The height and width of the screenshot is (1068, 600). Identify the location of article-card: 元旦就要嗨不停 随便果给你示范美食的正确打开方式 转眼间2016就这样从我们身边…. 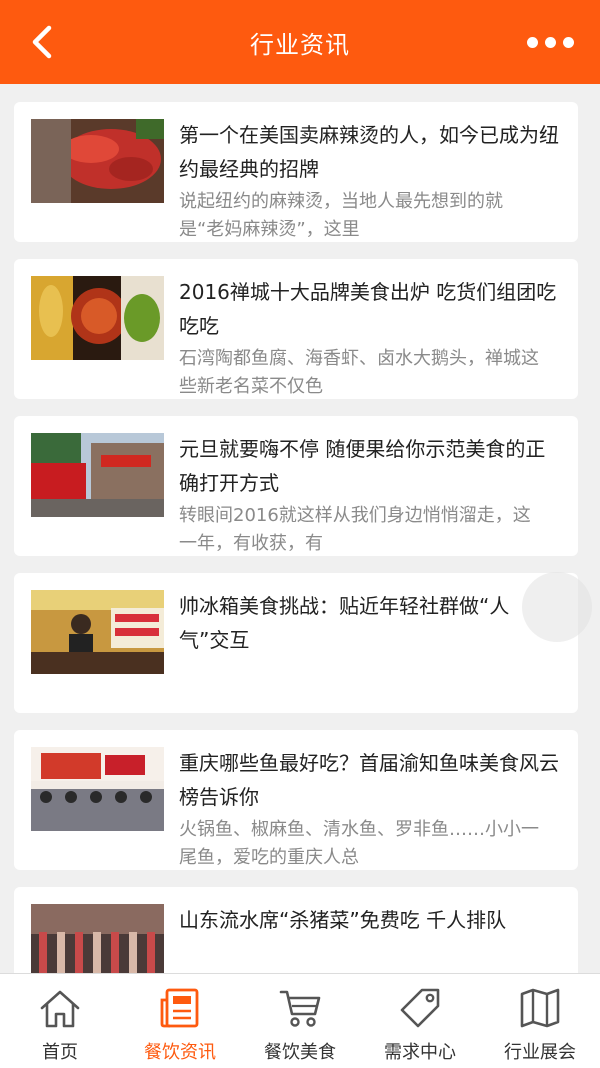
(296, 486).